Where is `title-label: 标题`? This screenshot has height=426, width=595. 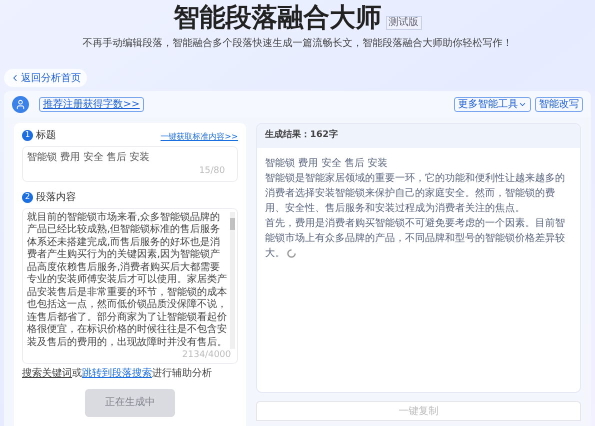 title-label: 标题 is located at coordinates (46, 135).